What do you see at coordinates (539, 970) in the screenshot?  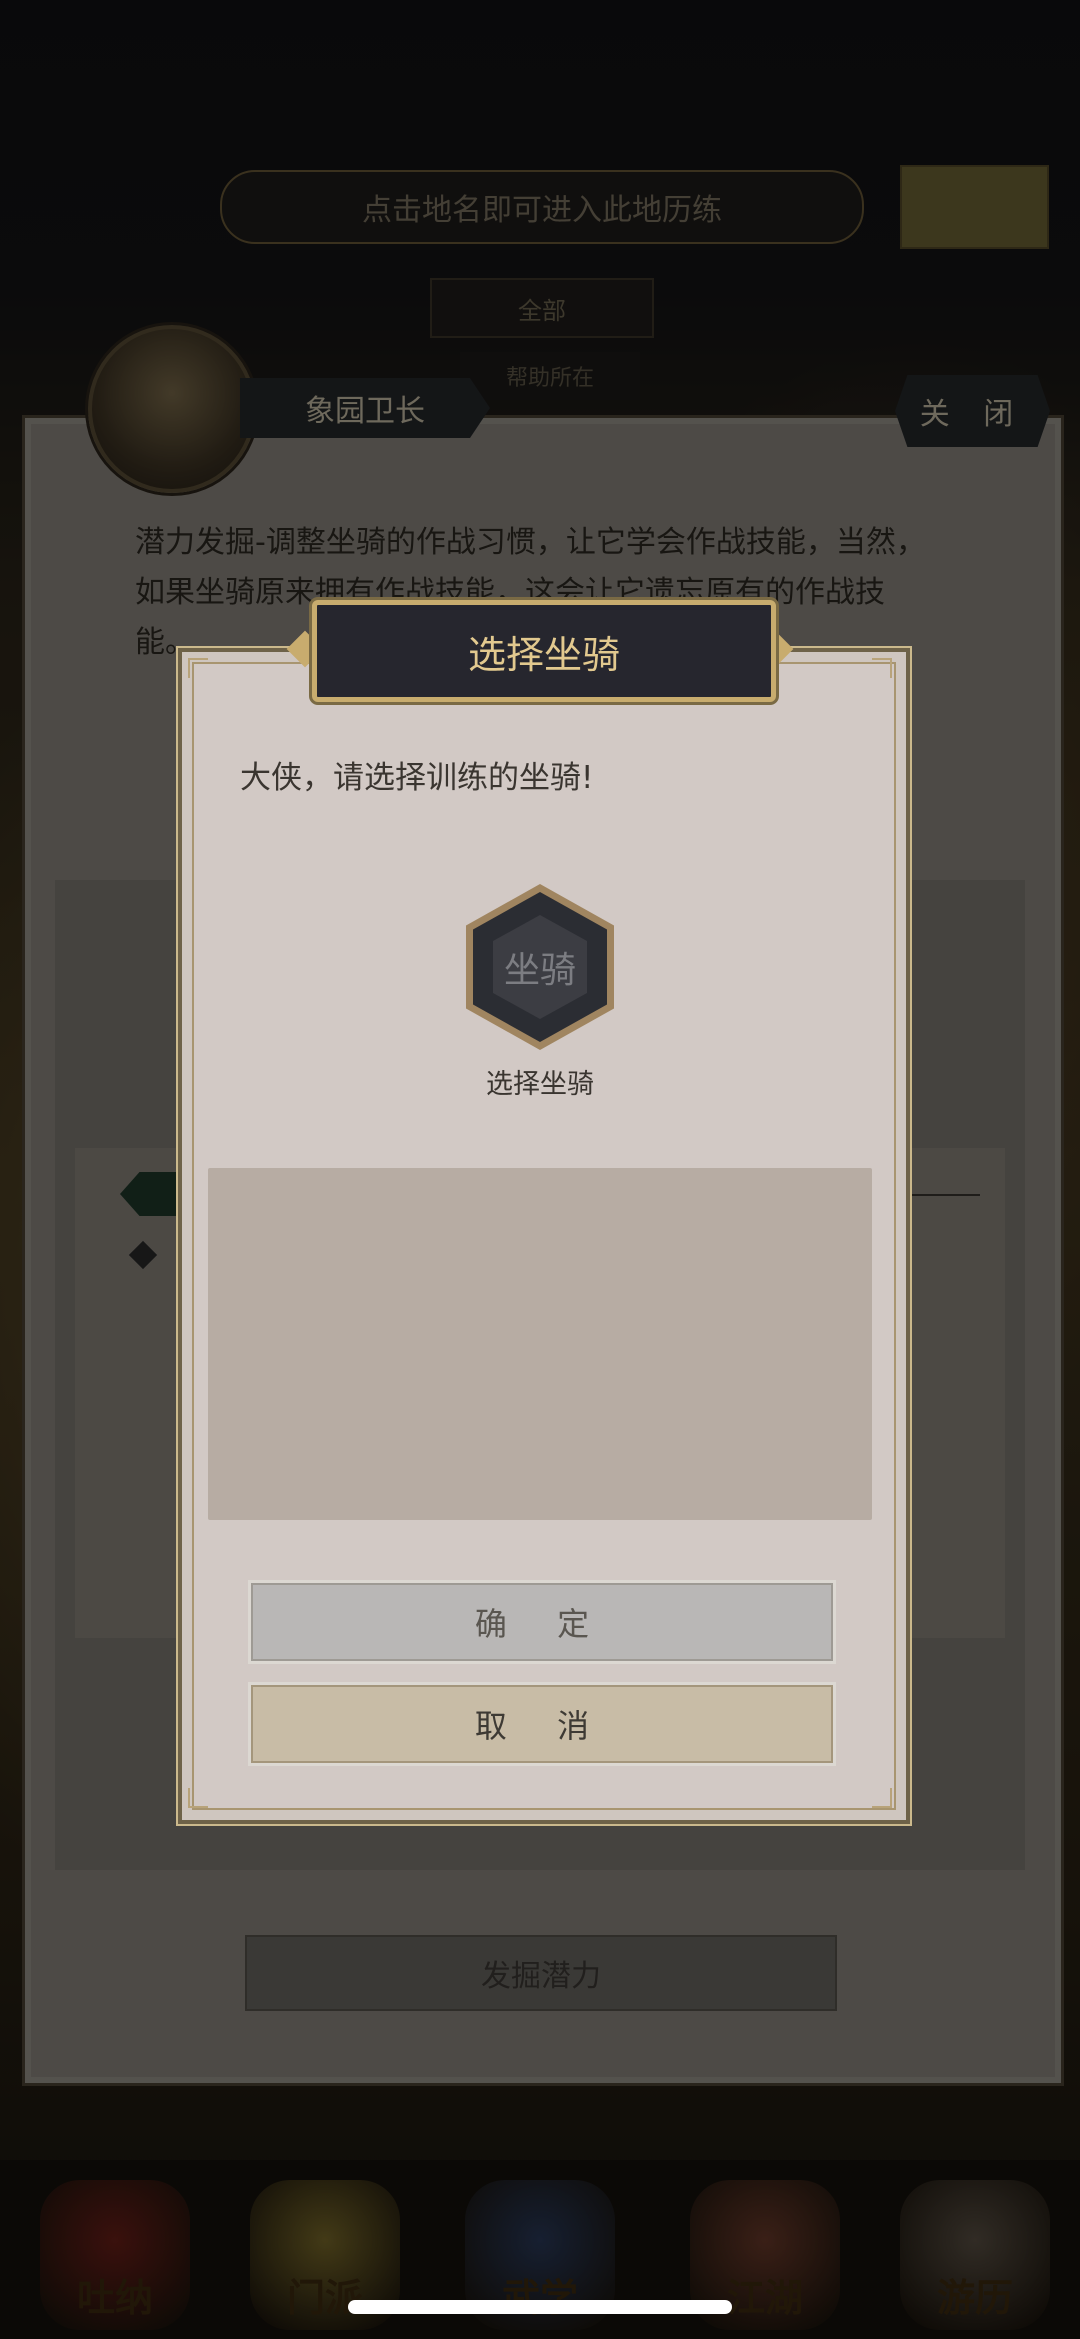 I see `mount-slot-placeholder: 坐骑` at bounding box center [539, 970].